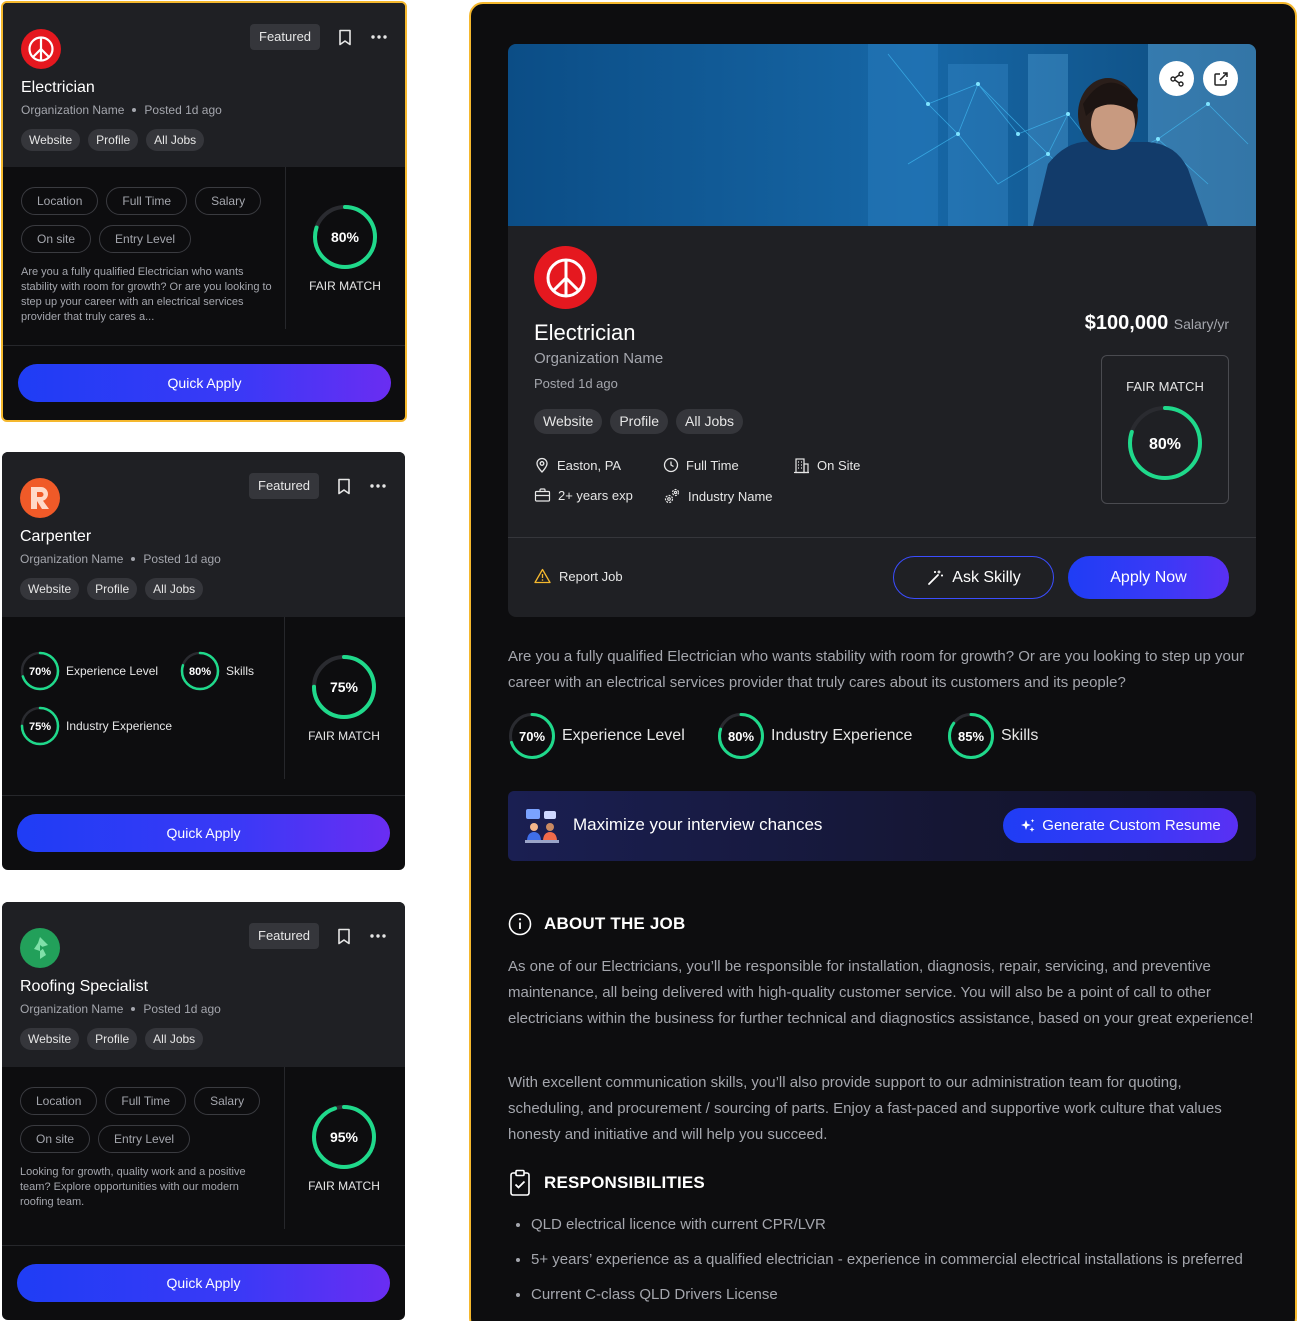 Image resolution: width=1298 pixels, height=1321 pixels. What do you see at coordinates (41, 948) in the screenshot?
I see `leaf-brand-icon` at bounding box center [41, 948].